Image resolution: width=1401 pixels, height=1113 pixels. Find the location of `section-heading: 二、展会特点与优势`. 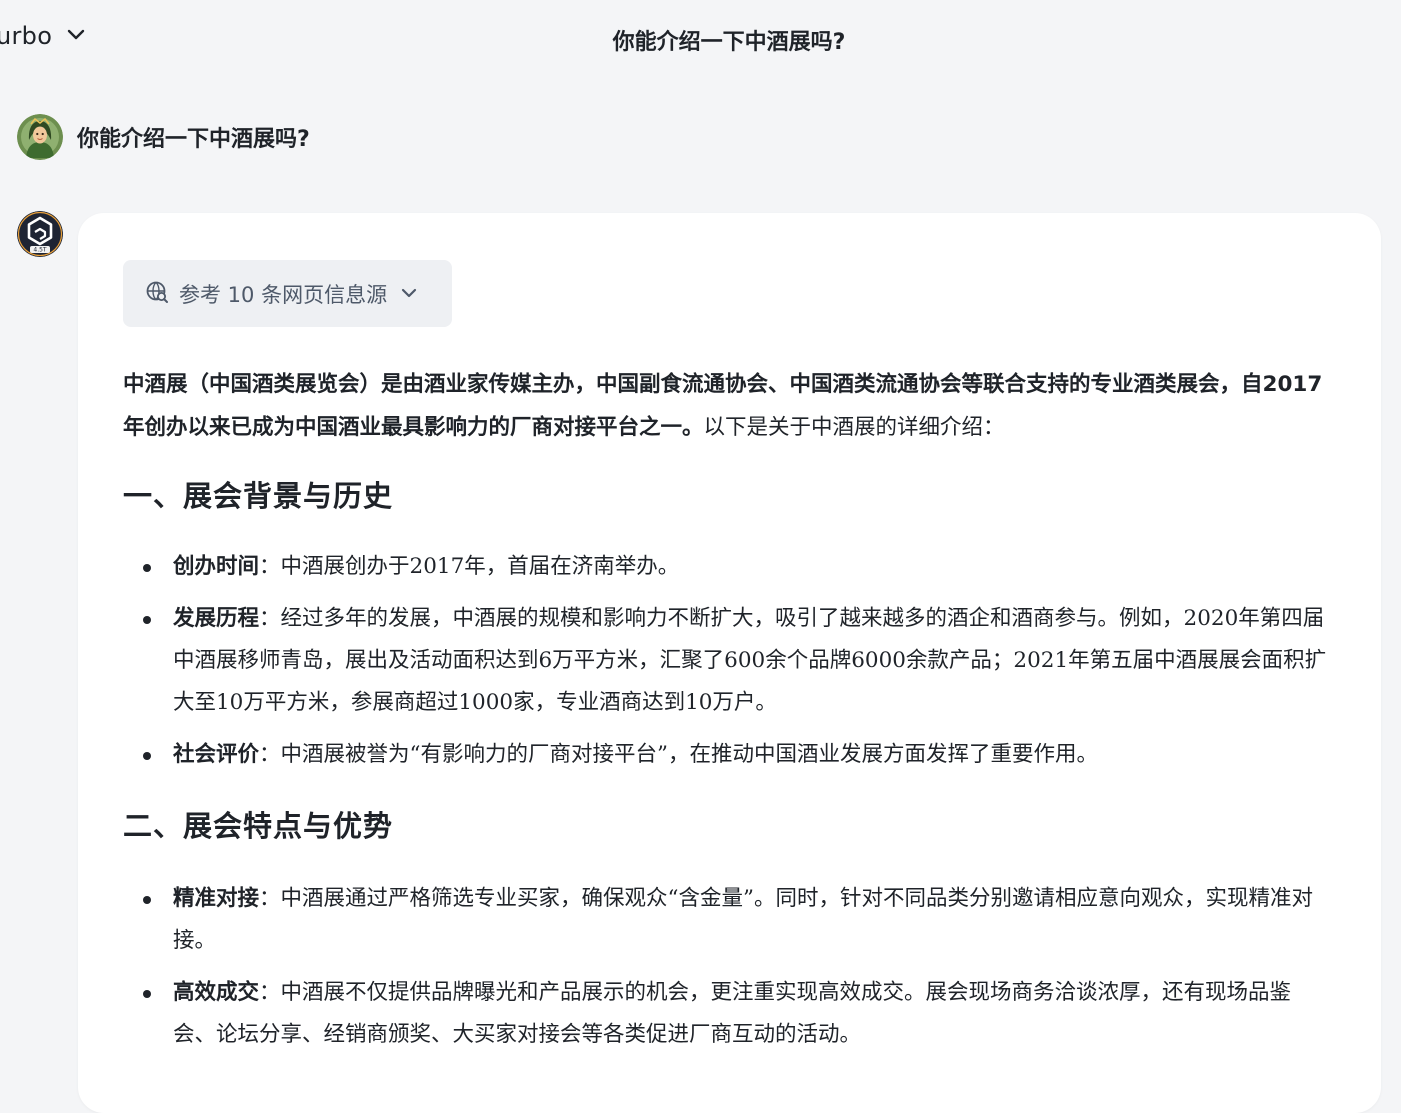

section-heading: 二、展会特点与优势 is located at coordinates (258, 826).